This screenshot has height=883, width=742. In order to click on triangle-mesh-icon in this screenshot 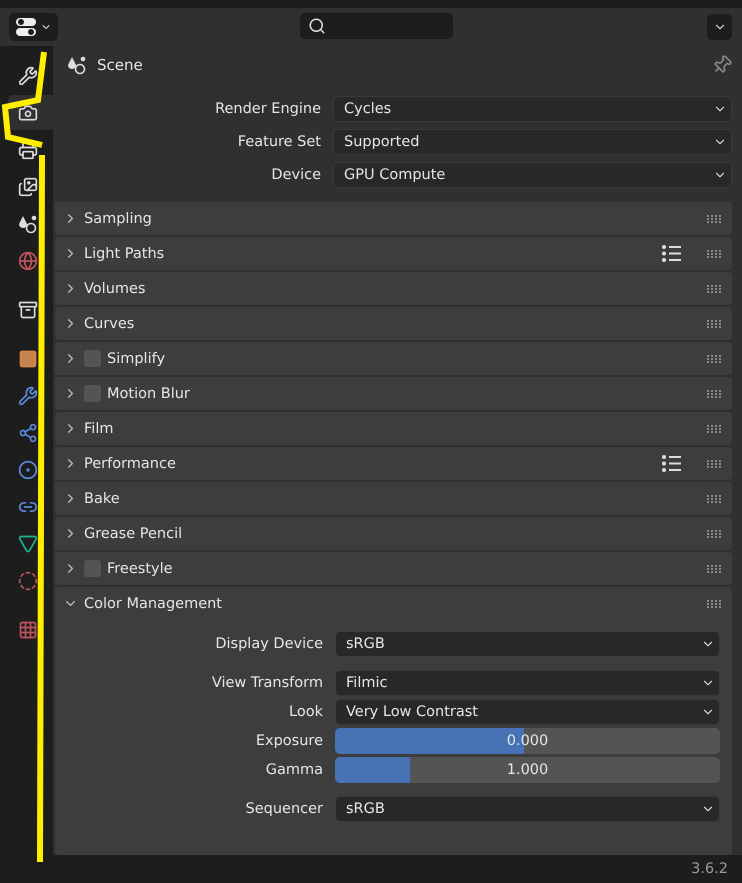, I will do `click(28, 544)`.